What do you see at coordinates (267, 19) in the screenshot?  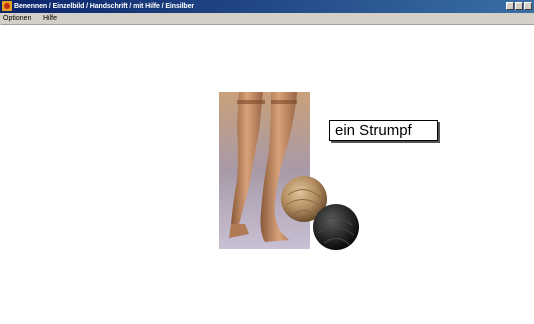 I see `menu-bar: Optionen Hilfe` at bounding box center [267, 19].